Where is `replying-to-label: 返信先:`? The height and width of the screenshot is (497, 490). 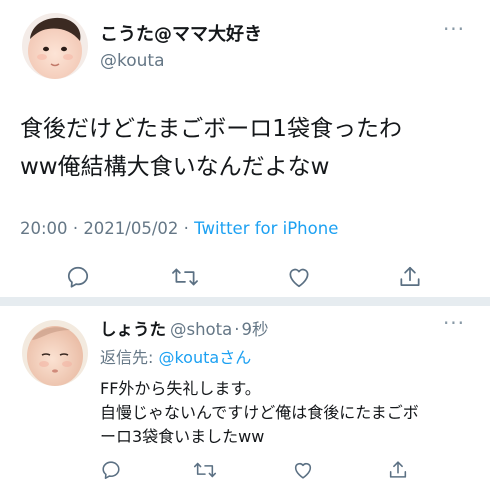 replying-to-label: 返信先: is located at coordinates (129, 357).